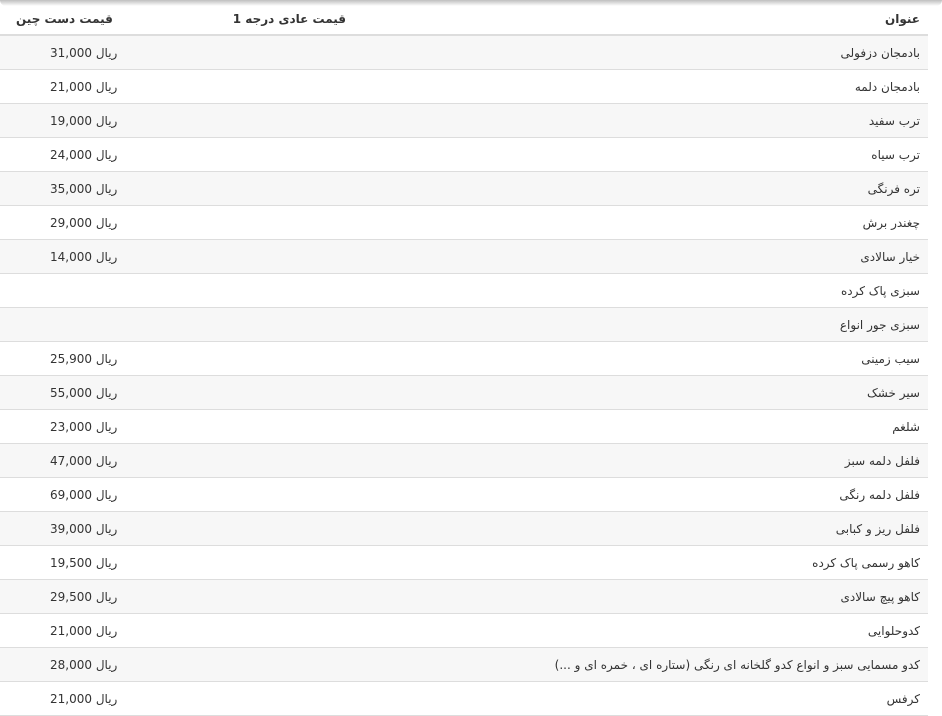 This screenshot has height=716, width=942. I want to click on cell-normal-price: 30,000 ریال, so click(258, 188).